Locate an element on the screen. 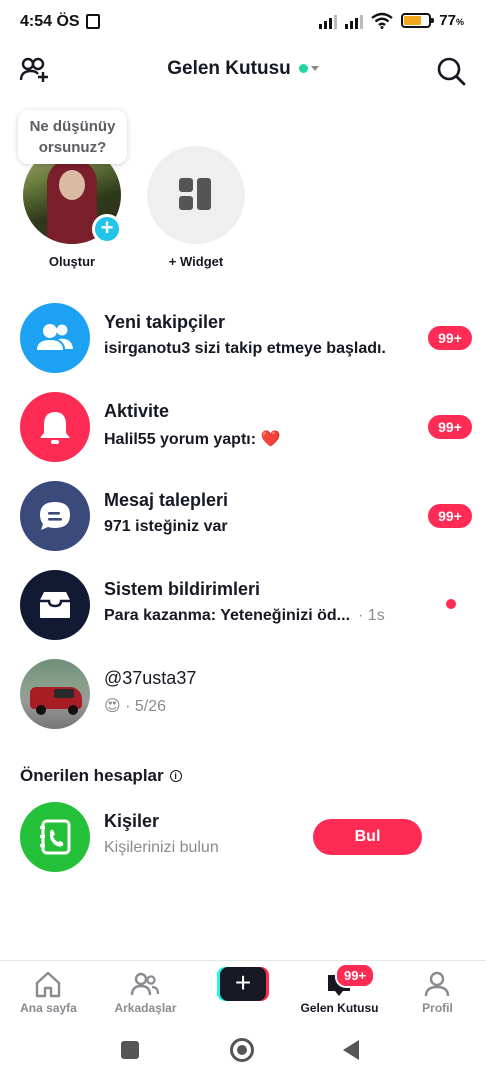 The image size is (486, 1080). heart-emoji: ❤️ is located at coordinates (270, 439).